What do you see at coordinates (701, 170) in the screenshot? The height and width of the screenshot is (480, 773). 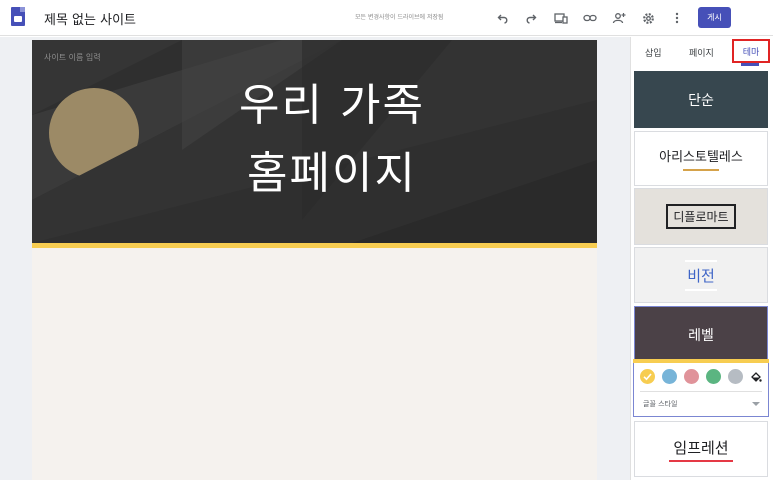 I see `theme-accent-aristotle` at bounding box center [701, 170].